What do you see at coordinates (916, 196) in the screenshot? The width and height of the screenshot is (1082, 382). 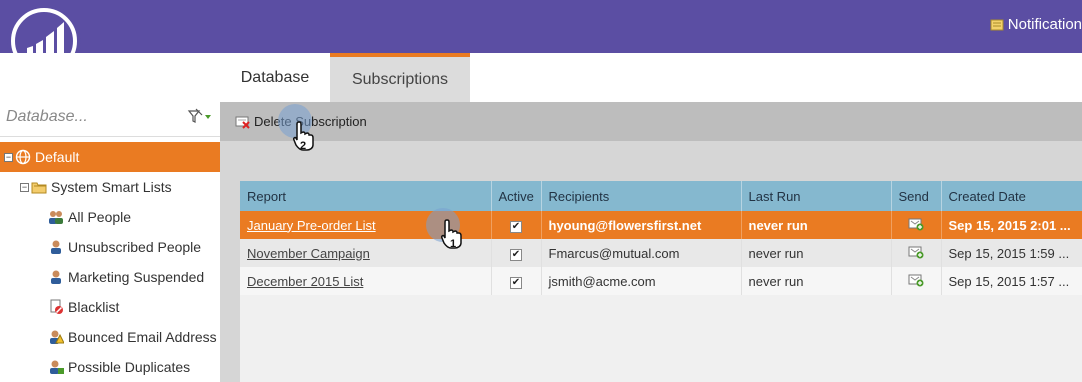 I see `column-header-send: Send` at bounding box center [916, 196].